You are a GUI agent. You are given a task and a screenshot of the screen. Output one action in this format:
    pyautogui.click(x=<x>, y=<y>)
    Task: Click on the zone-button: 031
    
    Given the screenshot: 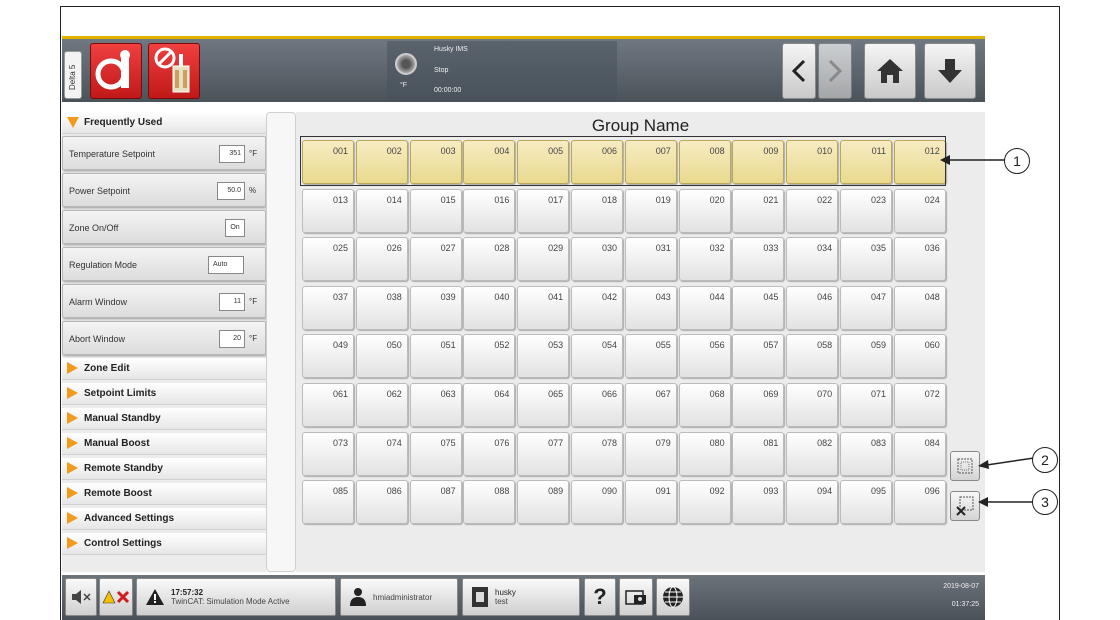 What is the action you would take?
    pyautogui.click(x=650, y=259)
    